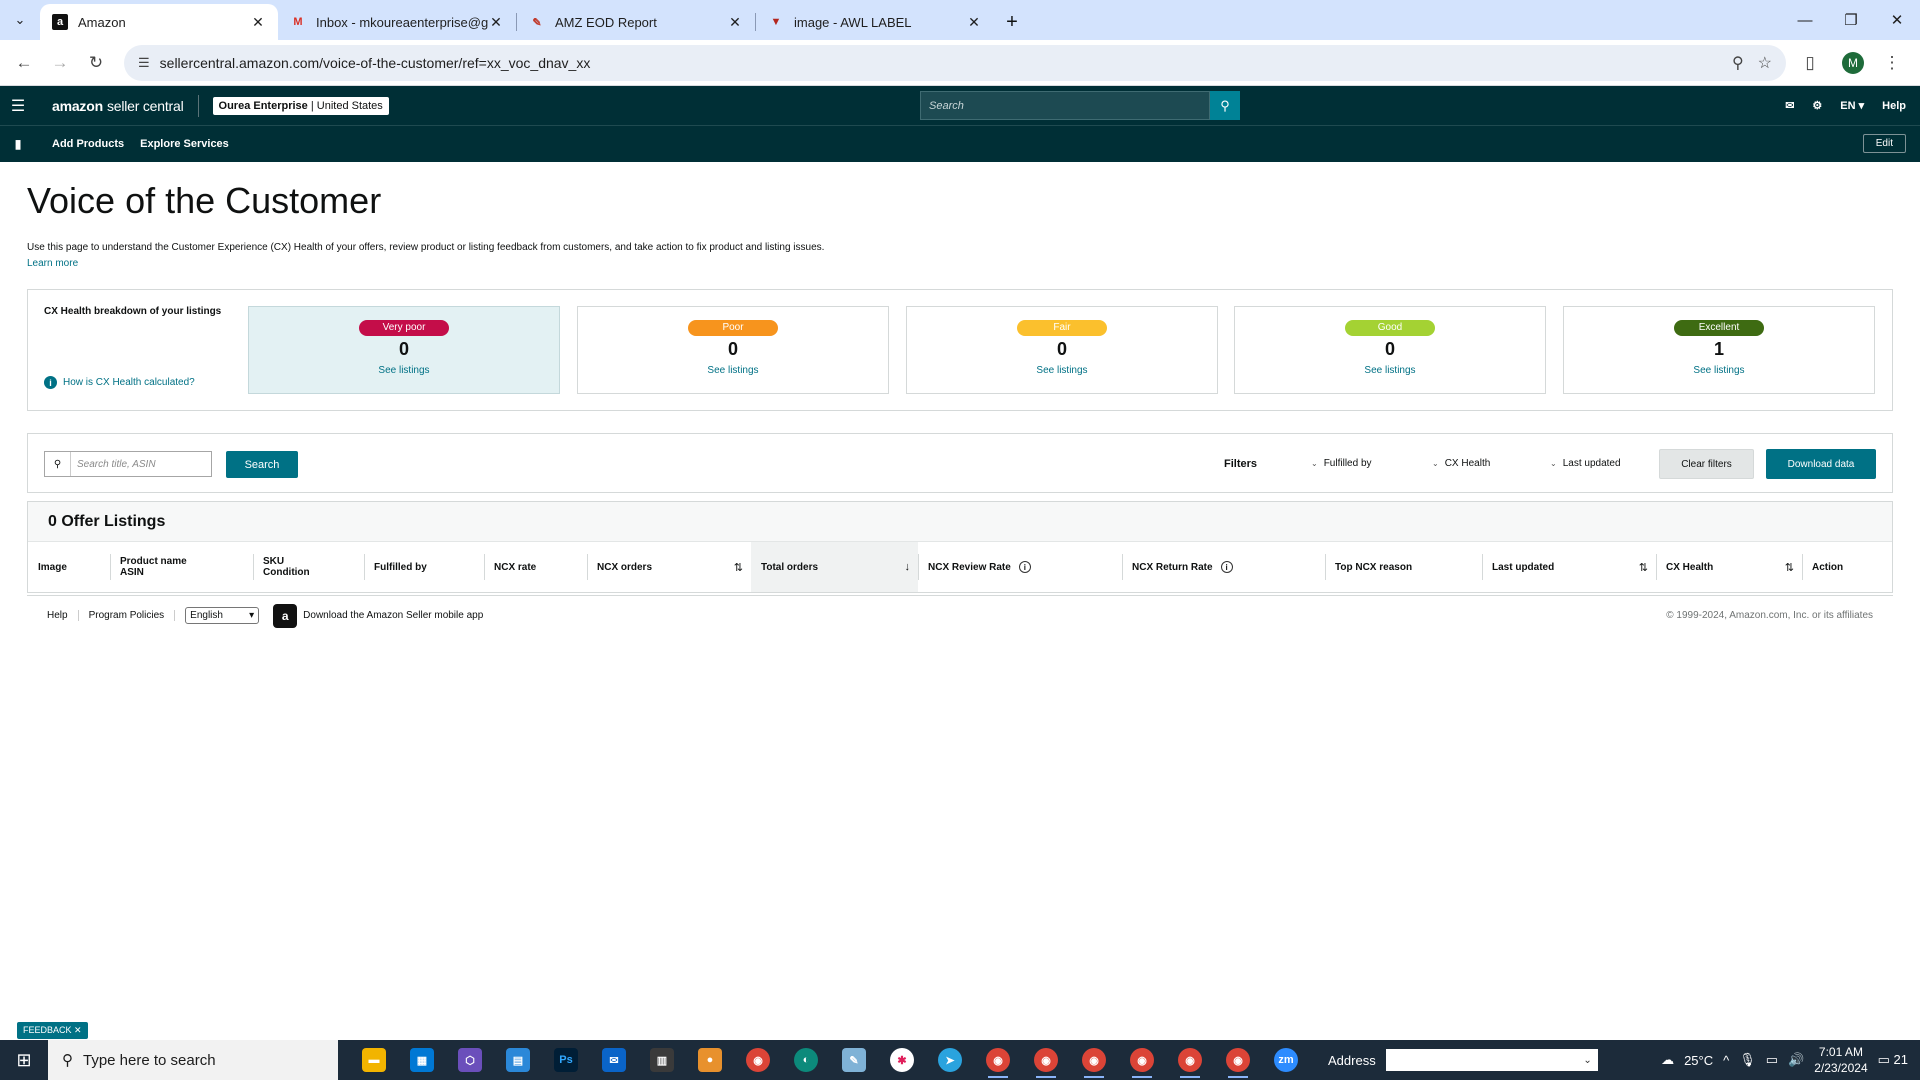 This screenshot has width=1920, height=1080. What do you see at coordinates (193, 1060) in the screenshot?
I see `taskbar-search-box: ⚲ Type here to search` at bounding box center [193, 1060].